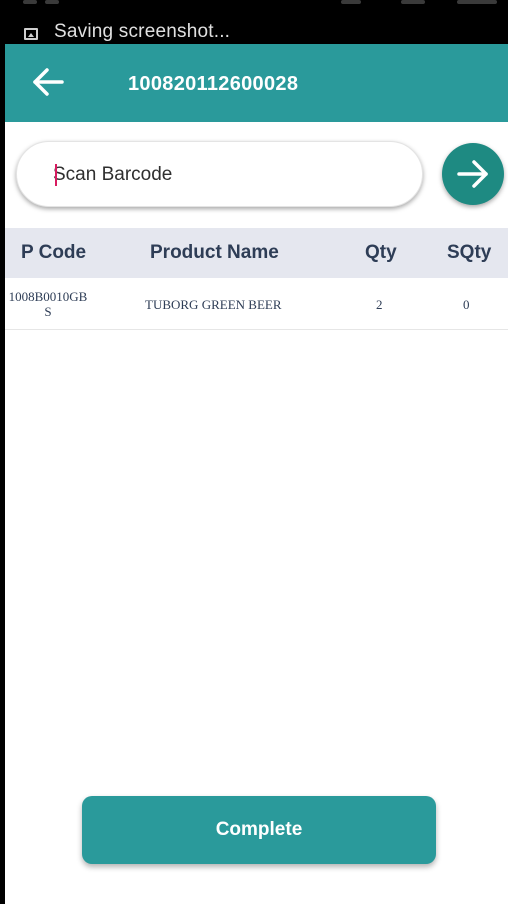 The image size is (508, 904). What do you see at coordinates (48, 311) in the screenshot?
I see `cell-p-code-line2: S` at bounding box center [48, 311].